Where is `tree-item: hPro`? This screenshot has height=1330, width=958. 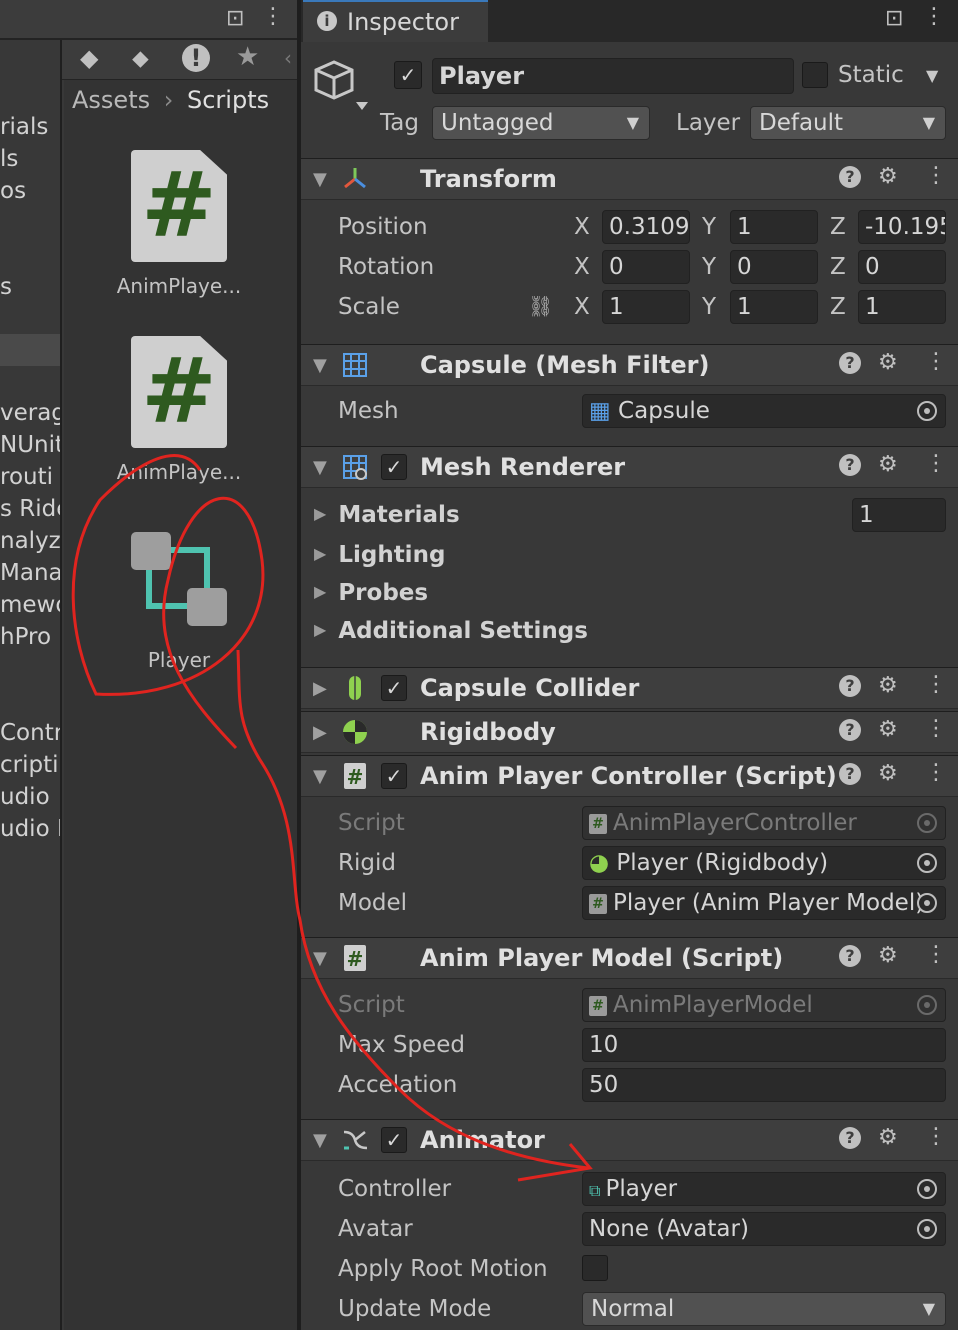 tree-item: hPro is located at coordinates (30, 637).